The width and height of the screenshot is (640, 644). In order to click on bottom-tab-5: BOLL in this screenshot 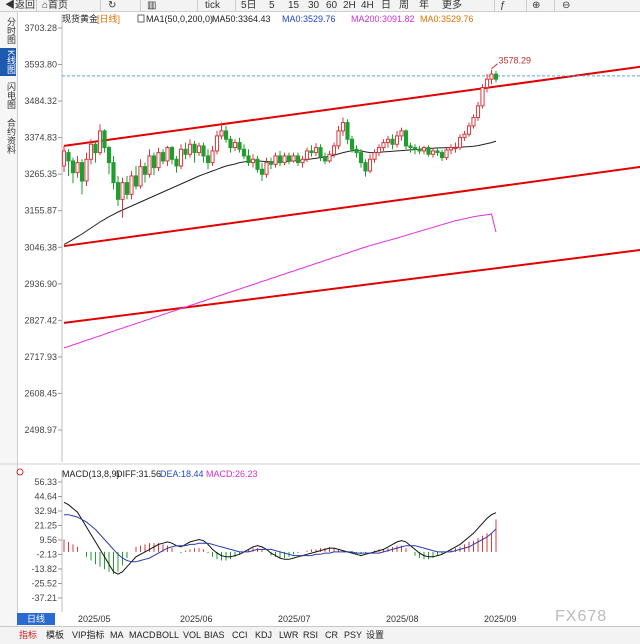, I will do `click(167, 635)`.